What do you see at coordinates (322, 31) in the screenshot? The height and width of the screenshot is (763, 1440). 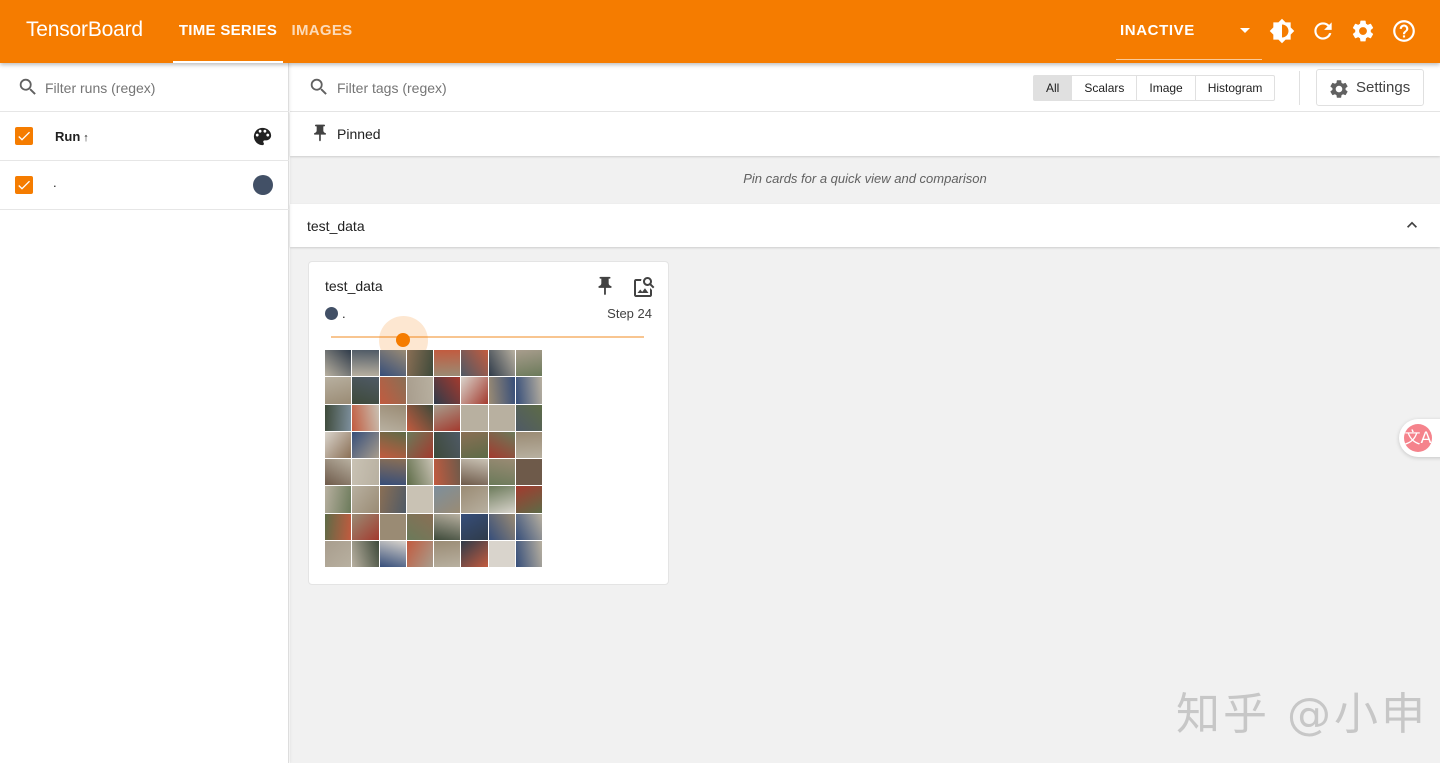 I see `tab-images: IMAGES` at bounding box center [322, 31].